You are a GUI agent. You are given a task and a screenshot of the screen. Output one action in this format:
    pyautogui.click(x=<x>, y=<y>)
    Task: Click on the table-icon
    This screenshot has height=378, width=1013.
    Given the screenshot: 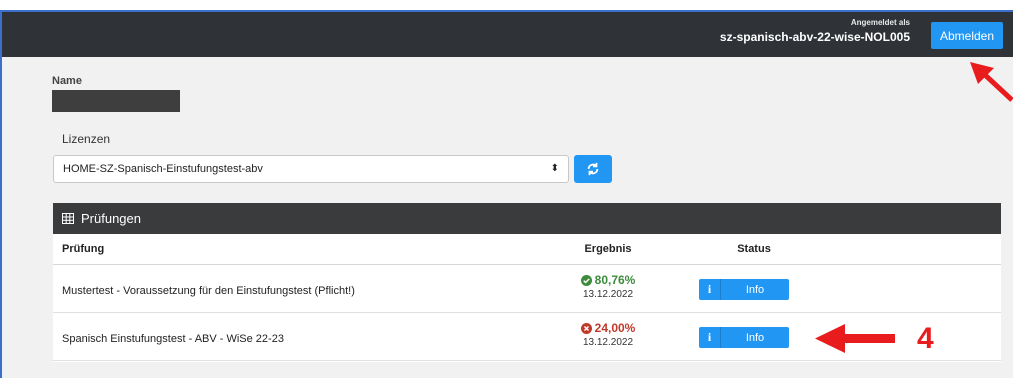 What is the action you would take?
    pyautogui.click(x=68, y=218)
    